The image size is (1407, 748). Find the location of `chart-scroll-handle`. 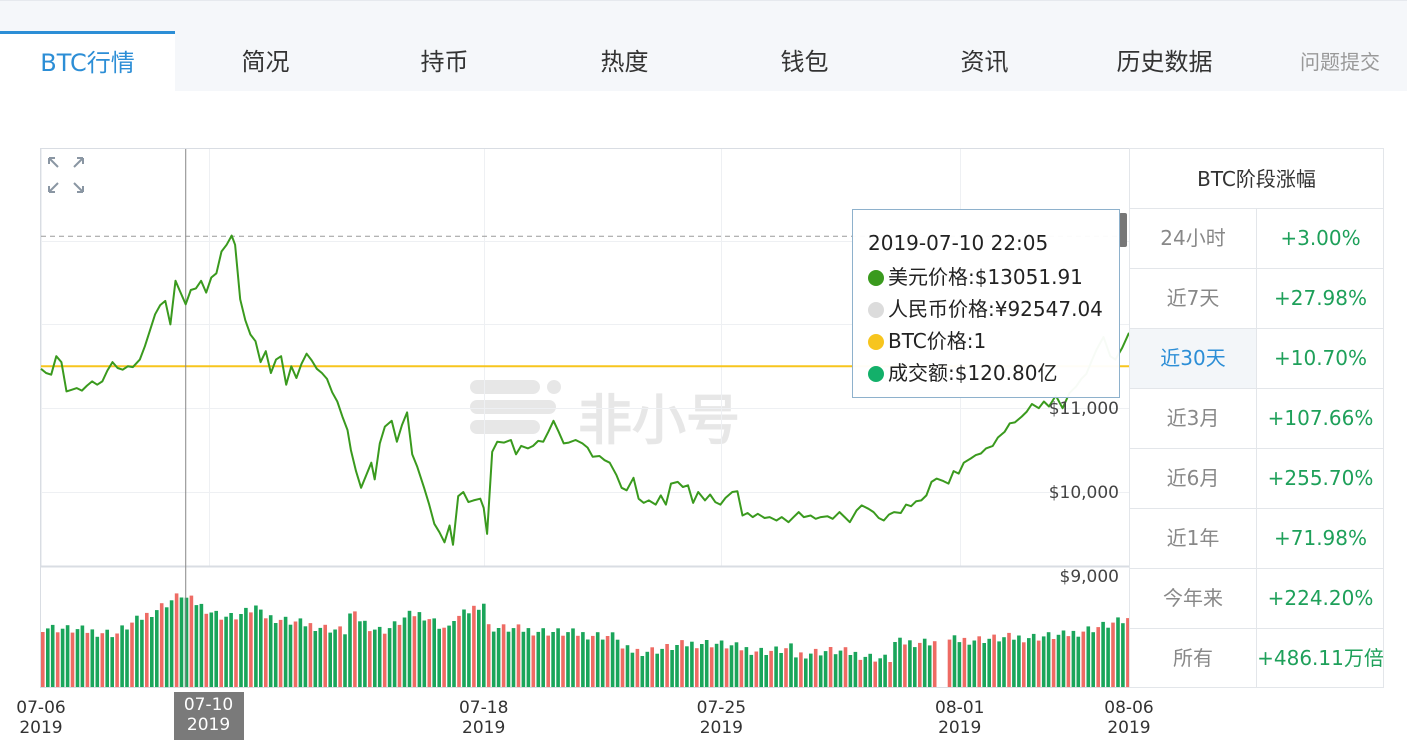

chart-scroll-handle is located at coordinates (1123, 230).